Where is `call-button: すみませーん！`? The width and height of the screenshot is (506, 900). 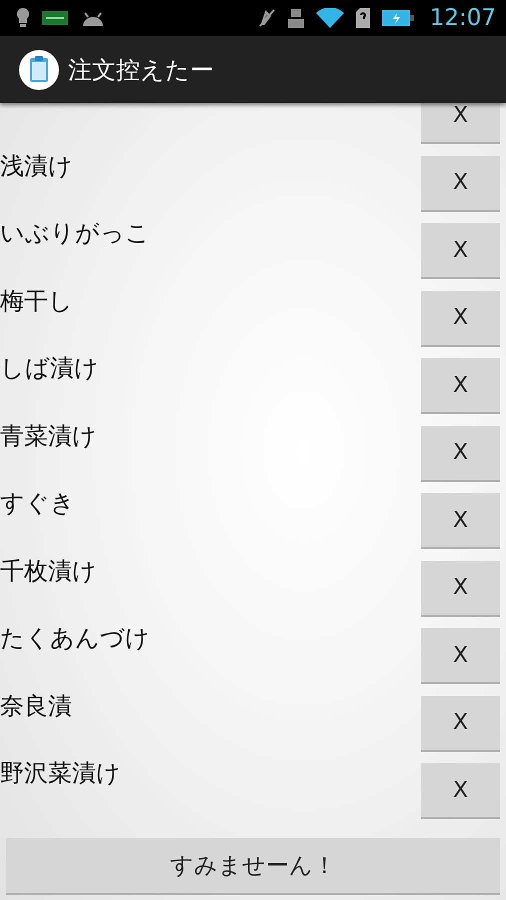 call-button: すみませーん！ is located at coordinates (253, 866).